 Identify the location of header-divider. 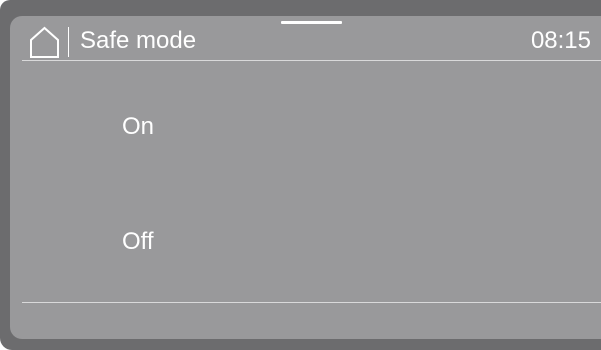
(311, 60).